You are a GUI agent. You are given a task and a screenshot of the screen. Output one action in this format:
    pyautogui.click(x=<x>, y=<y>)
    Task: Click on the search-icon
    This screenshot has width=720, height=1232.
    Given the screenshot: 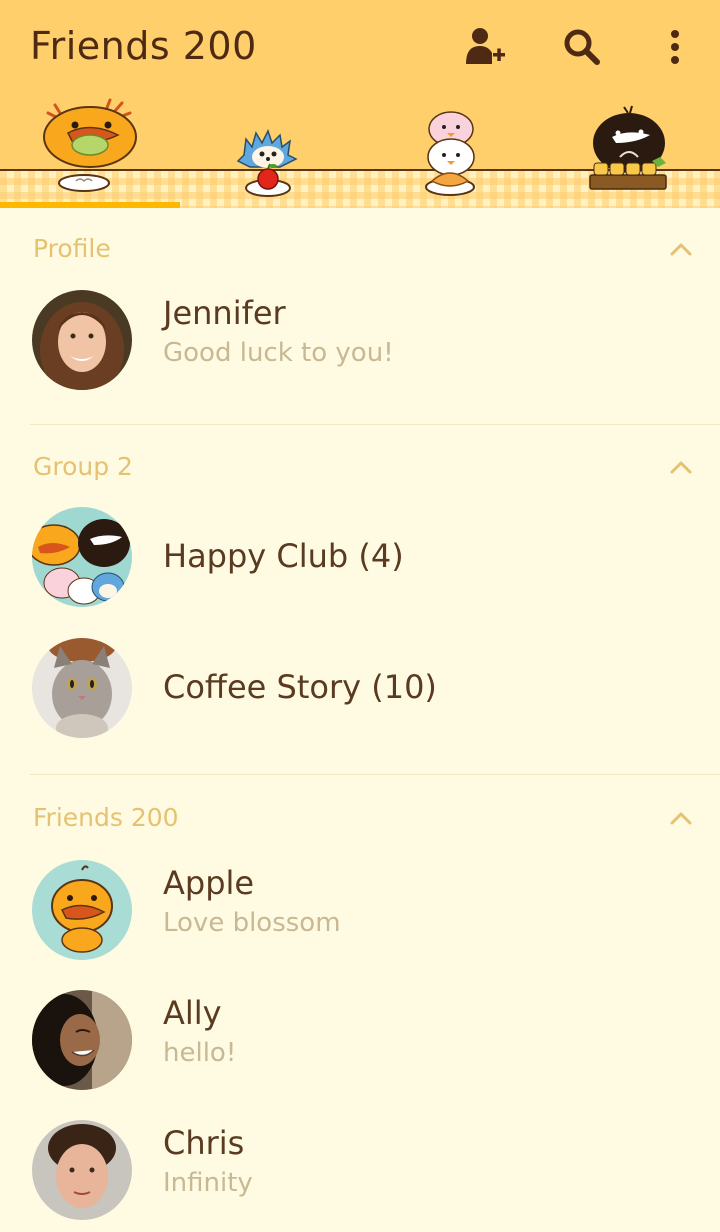 What is the action you would take?
    pyautogui.click(x=582, y=47)
    